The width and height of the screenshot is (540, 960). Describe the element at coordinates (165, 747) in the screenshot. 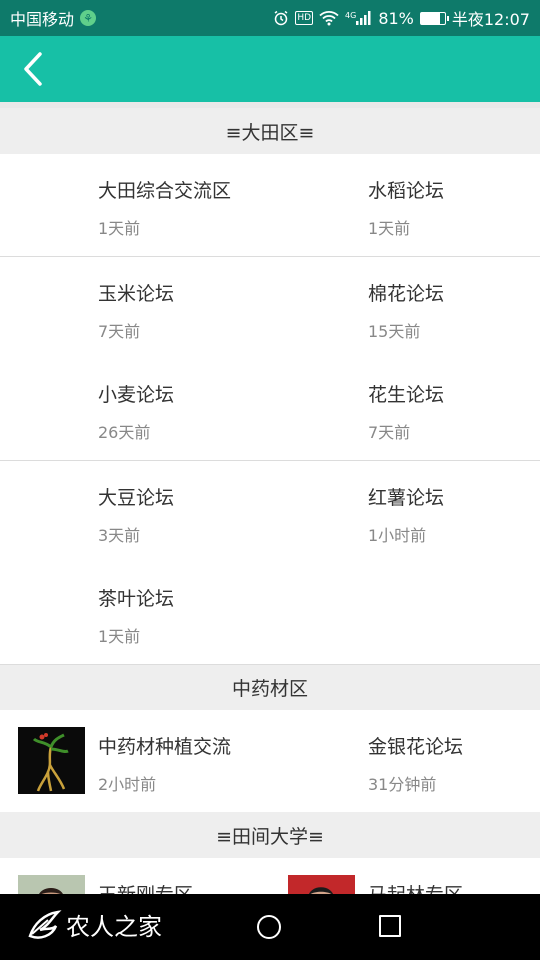

I see `forum-title: 中药材种植交流` at that location.